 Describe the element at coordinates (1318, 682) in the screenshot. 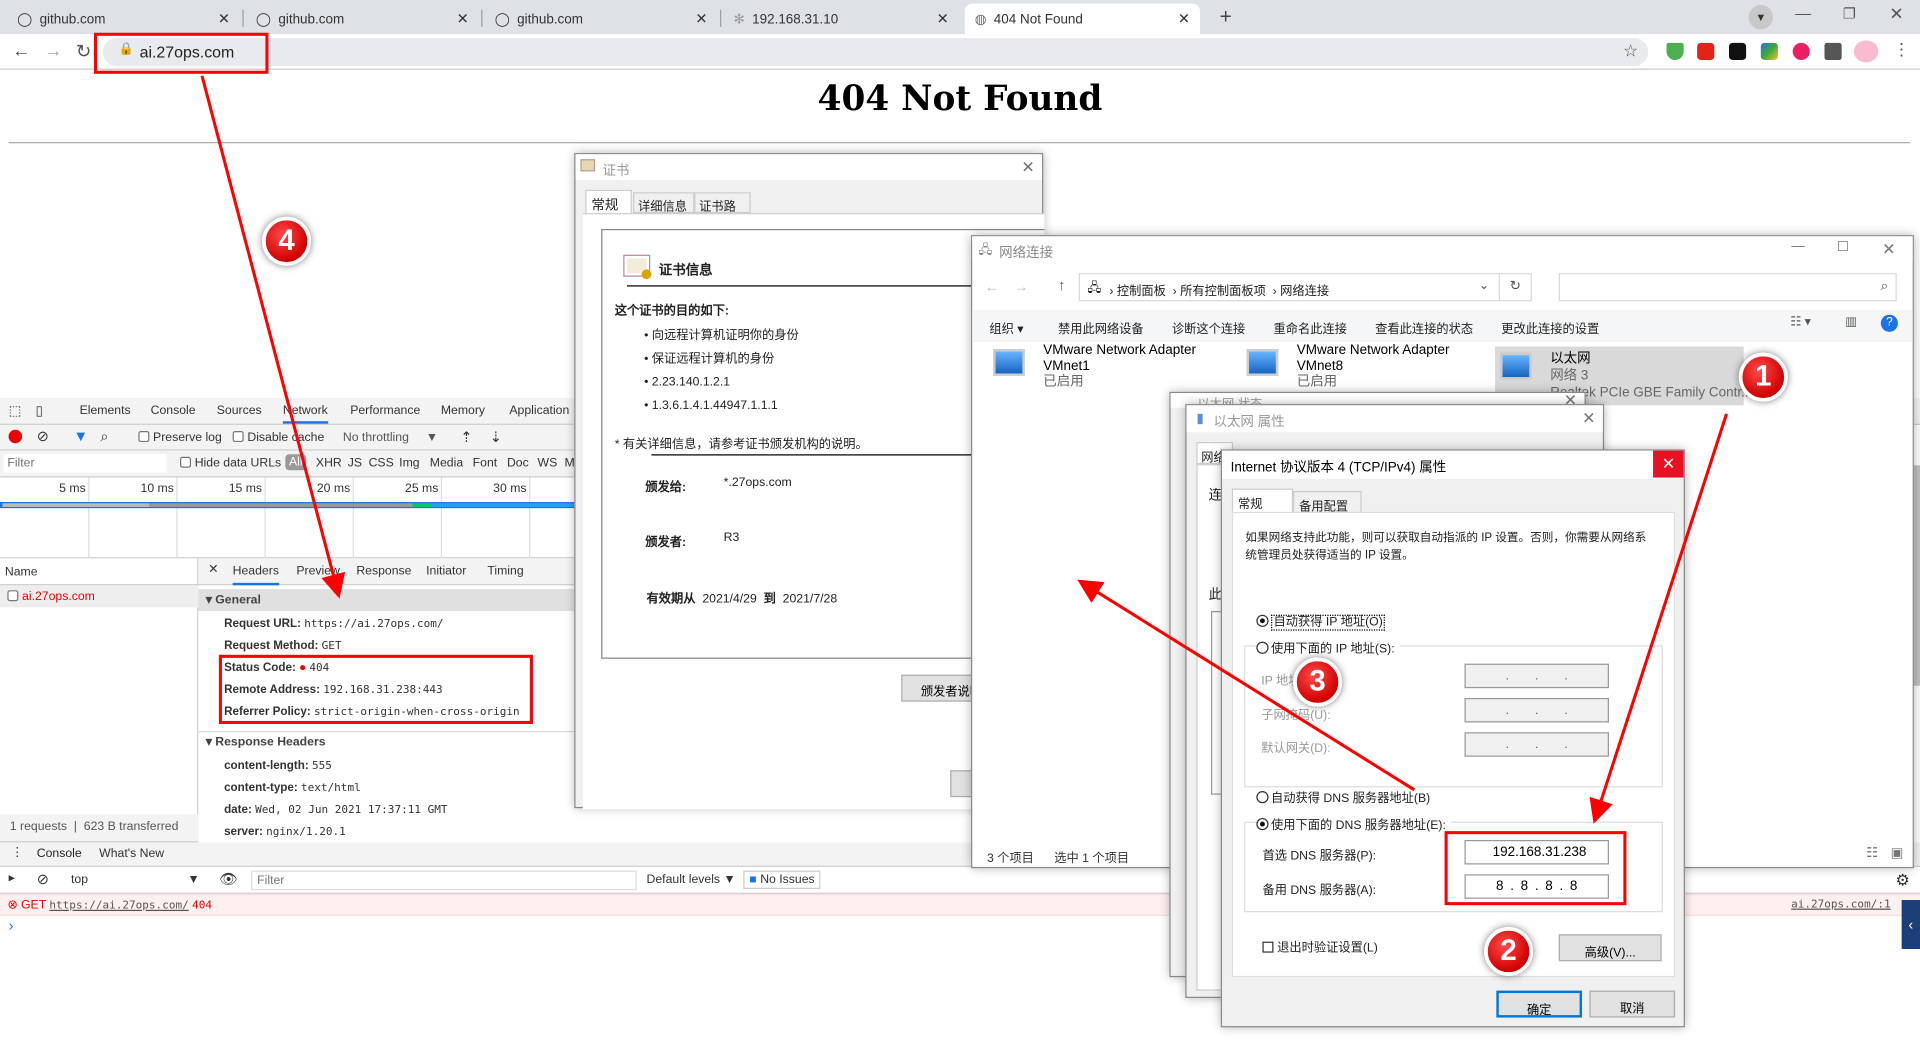

I see `step-badge-3: 3` at that location.